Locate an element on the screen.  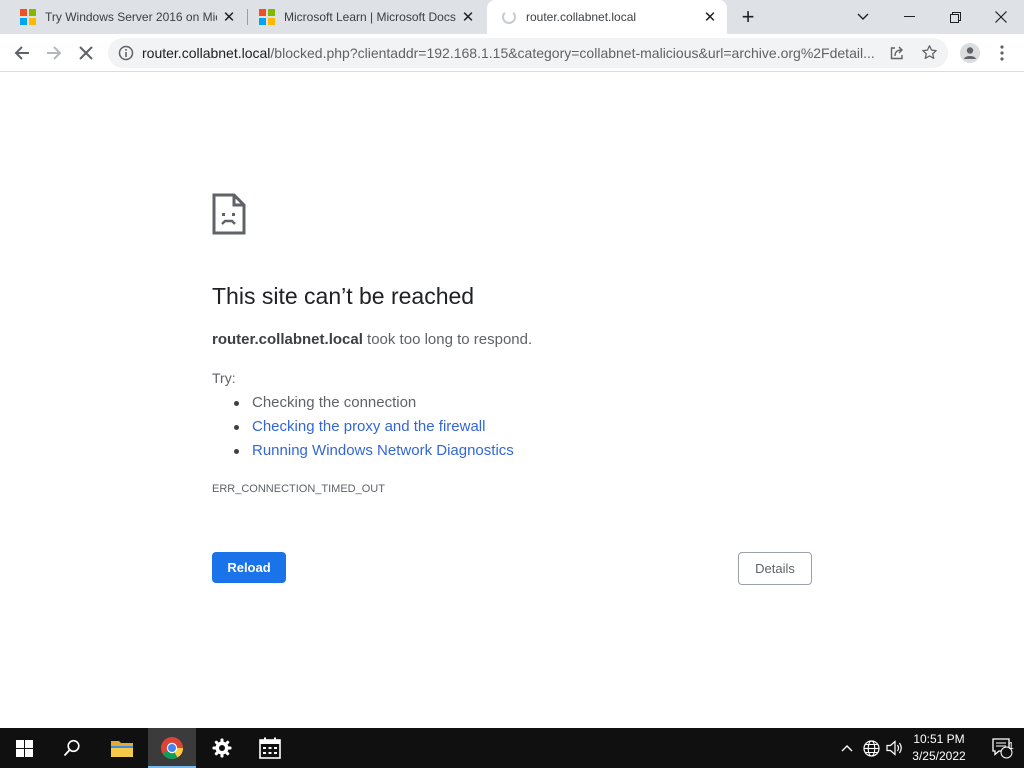
loading-spinner-icon is located at coordinates (509, 17).